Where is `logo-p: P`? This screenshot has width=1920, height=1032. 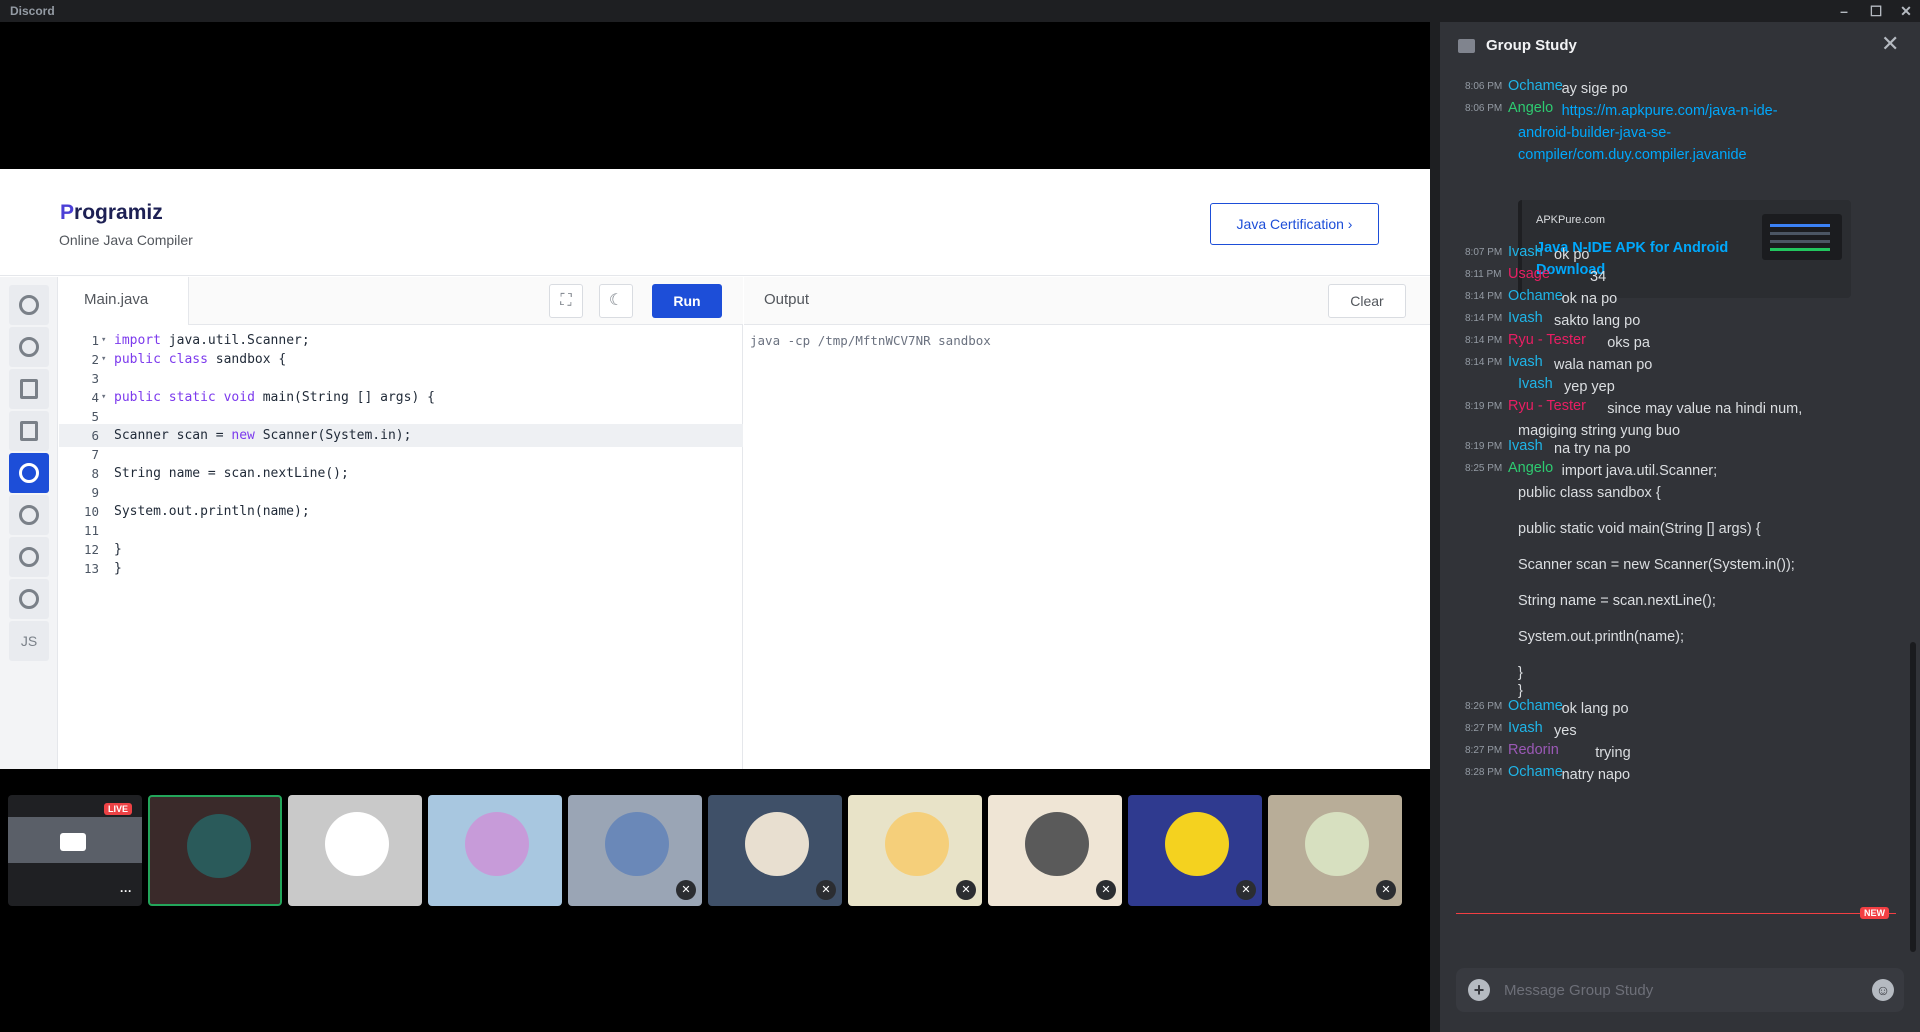 logo-p: P is located at coordinates (67, 212).